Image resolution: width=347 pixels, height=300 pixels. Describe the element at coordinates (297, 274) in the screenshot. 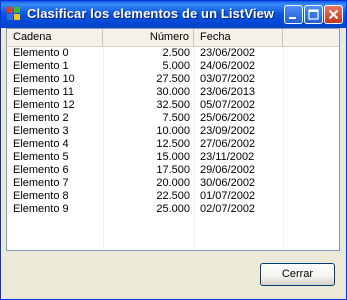

I see `close-form-button: Cerrar` at that location.